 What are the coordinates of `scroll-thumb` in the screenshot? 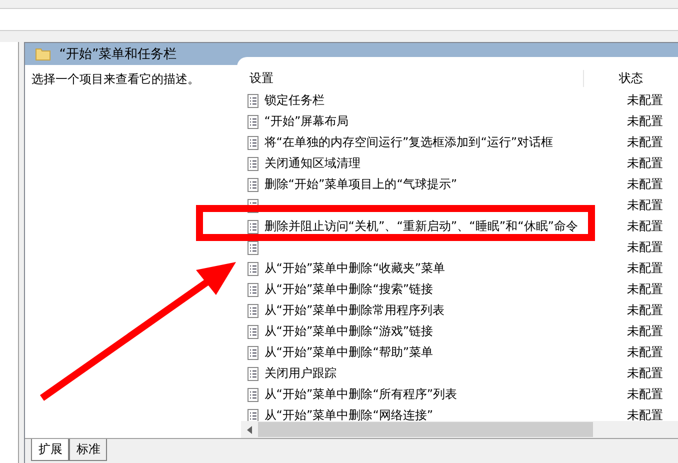 It's located at (426, 429).